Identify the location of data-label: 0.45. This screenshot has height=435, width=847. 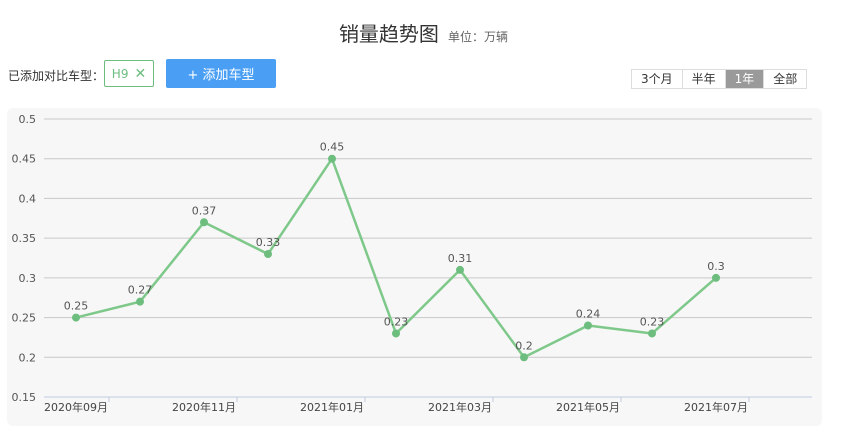
(332, 147).